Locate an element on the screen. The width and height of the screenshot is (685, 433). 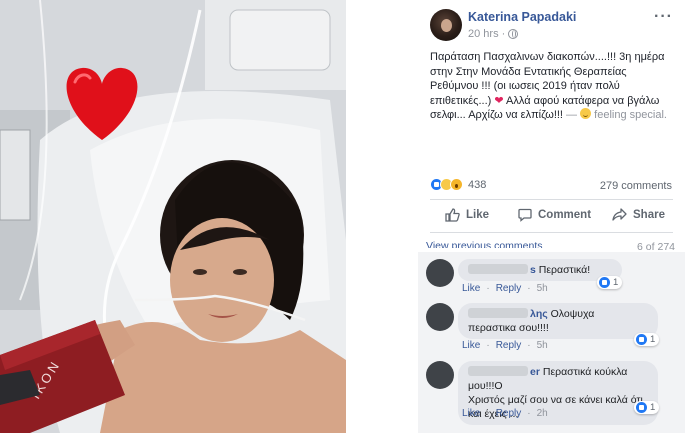
smile-emoji-icon is located at coordinates (586, 113).